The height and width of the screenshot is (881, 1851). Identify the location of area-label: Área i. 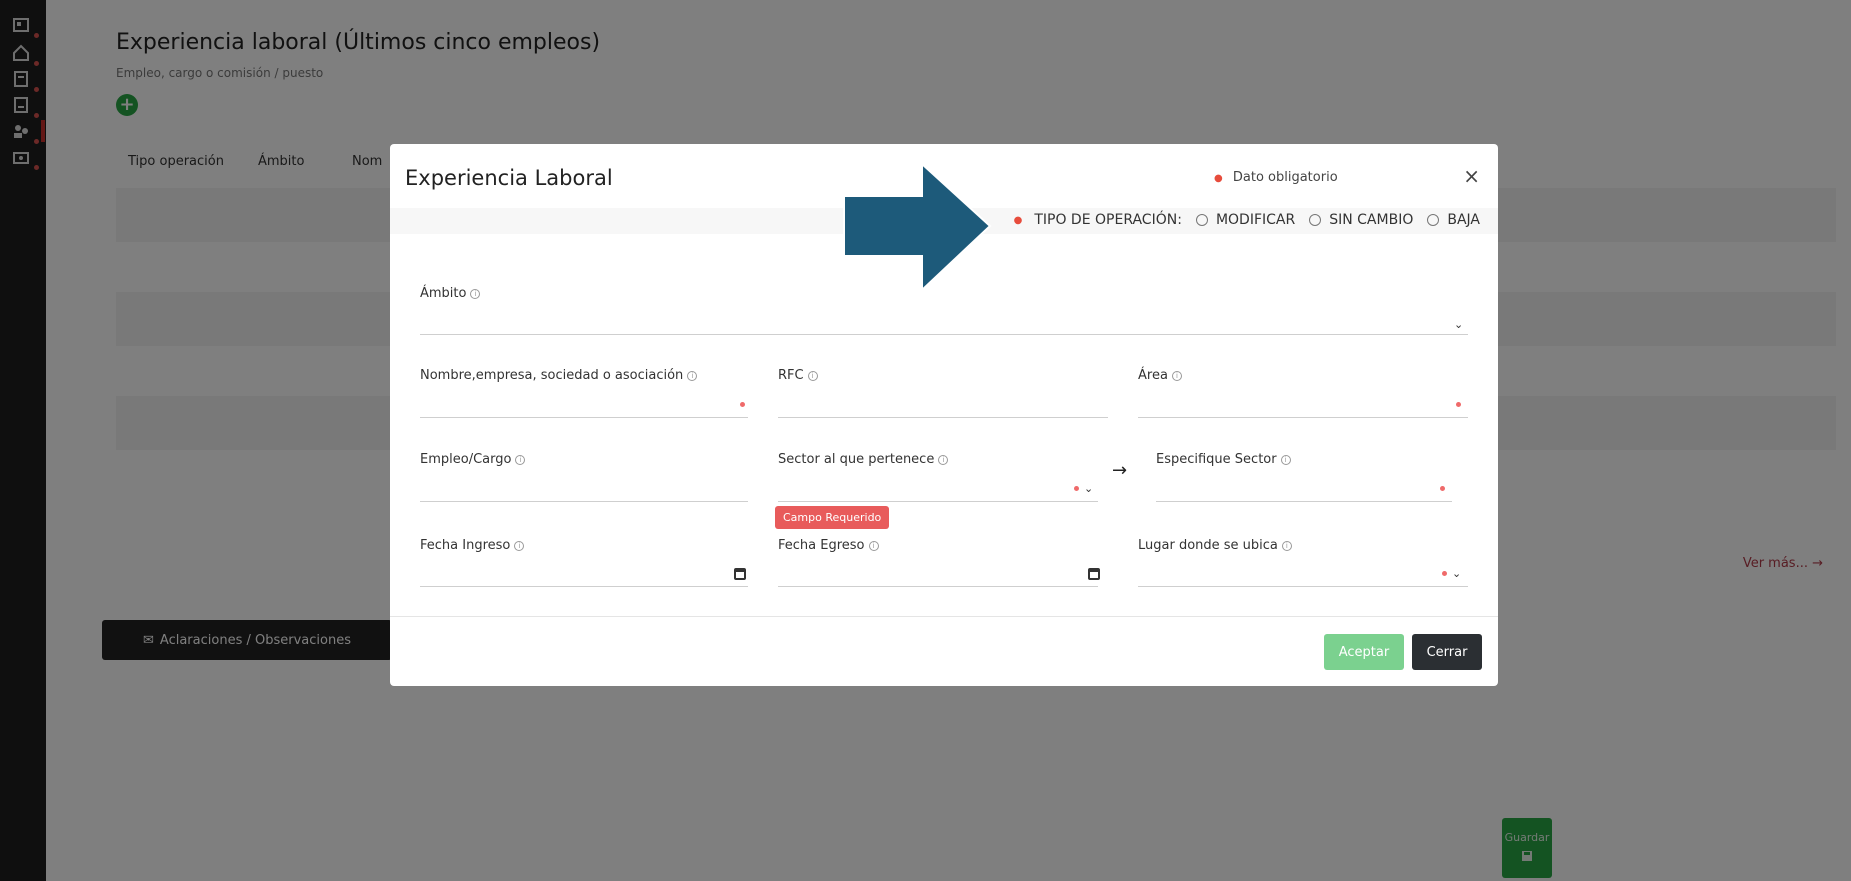
(1160, 375).